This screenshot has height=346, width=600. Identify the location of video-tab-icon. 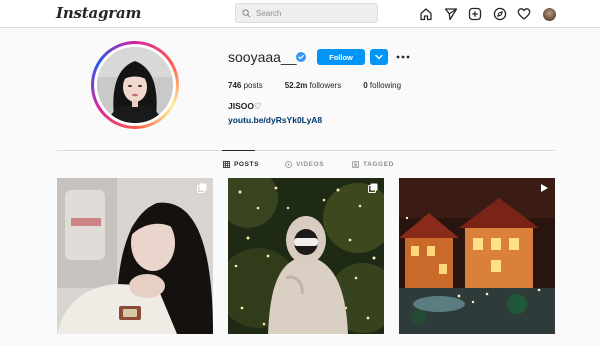
(288, 164).